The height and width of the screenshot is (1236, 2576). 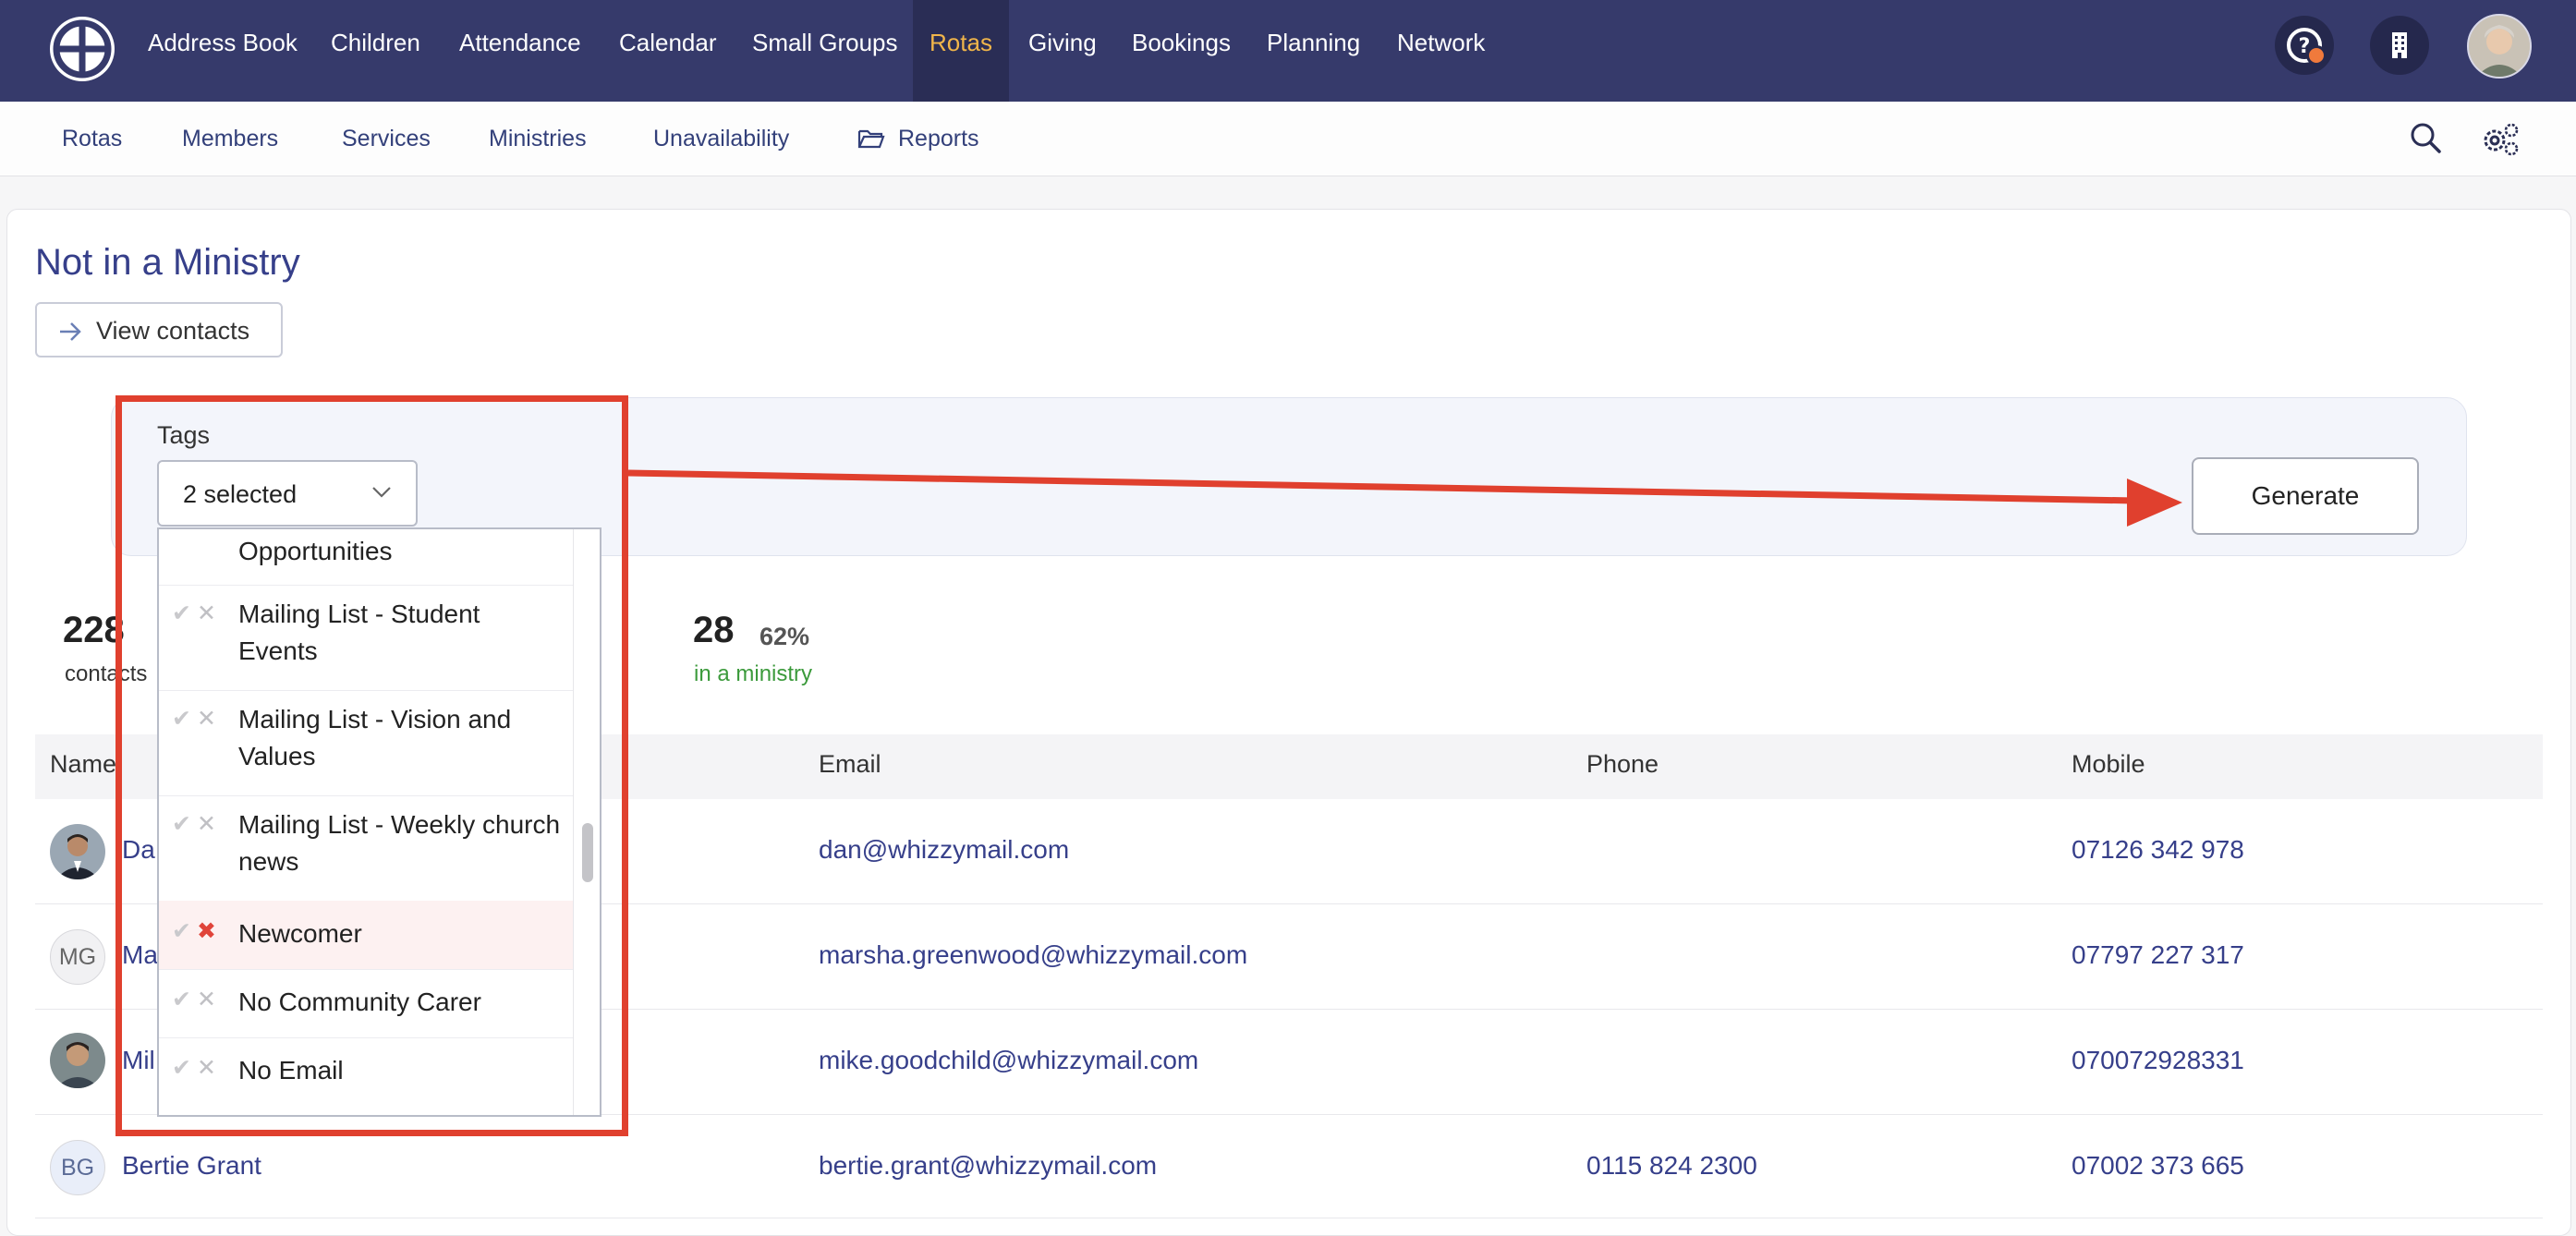 I want to click on building-icon, so click(x=2399, y=45).